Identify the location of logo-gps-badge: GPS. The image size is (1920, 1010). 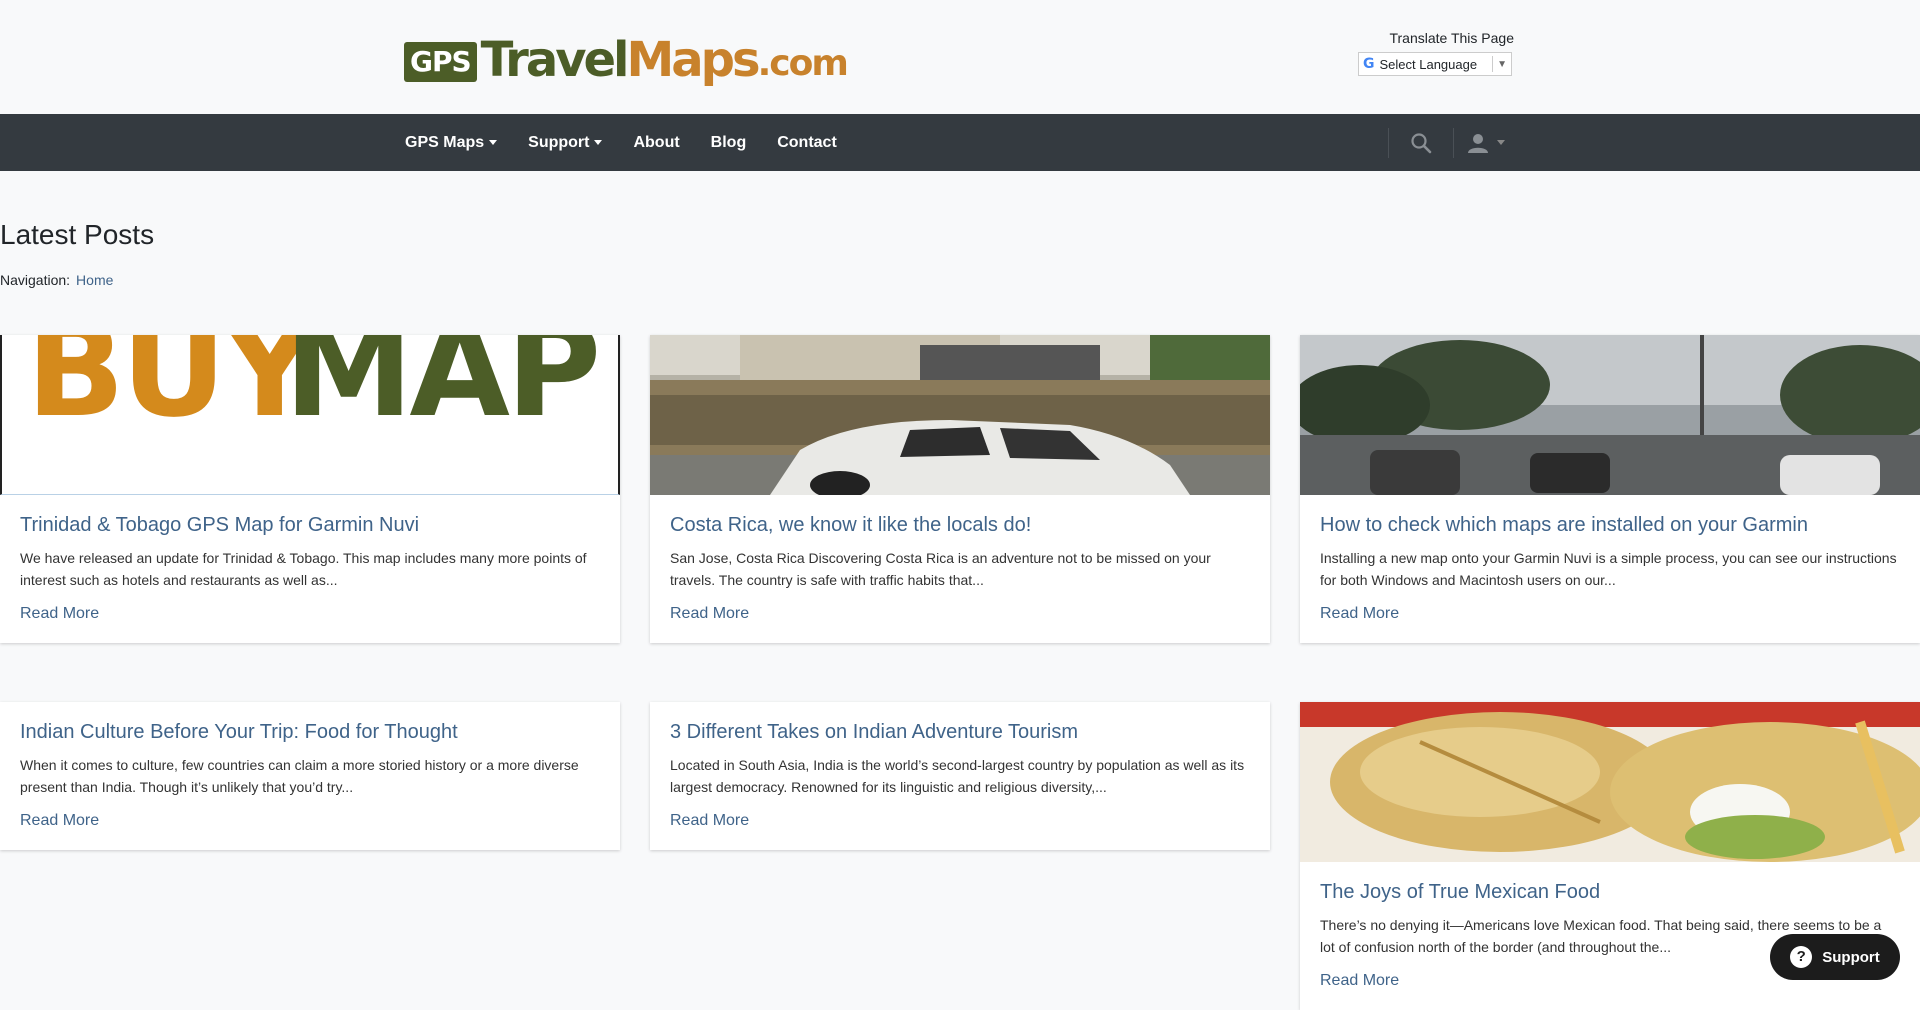
(440, 62).